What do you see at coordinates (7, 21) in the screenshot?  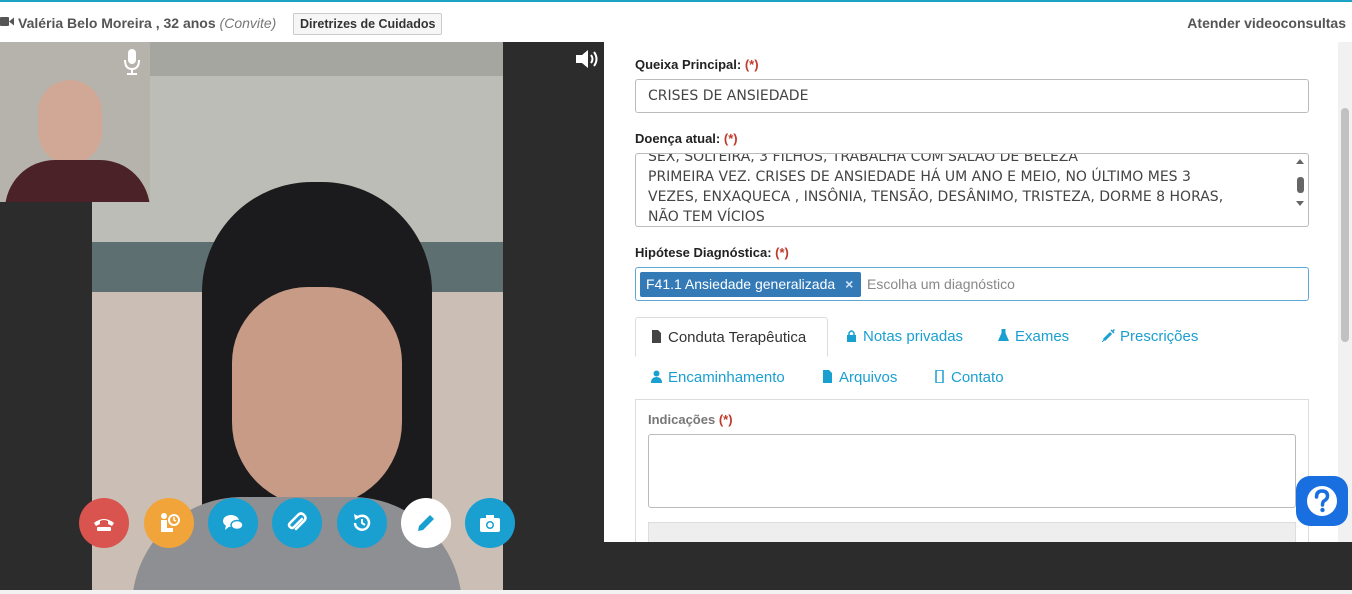 I see `video-camera-icon` at bounding box center [7, 21].